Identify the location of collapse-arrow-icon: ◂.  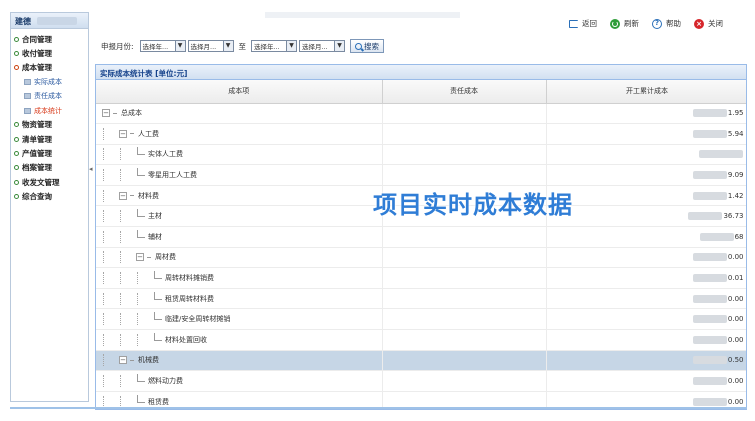
(91, 169).